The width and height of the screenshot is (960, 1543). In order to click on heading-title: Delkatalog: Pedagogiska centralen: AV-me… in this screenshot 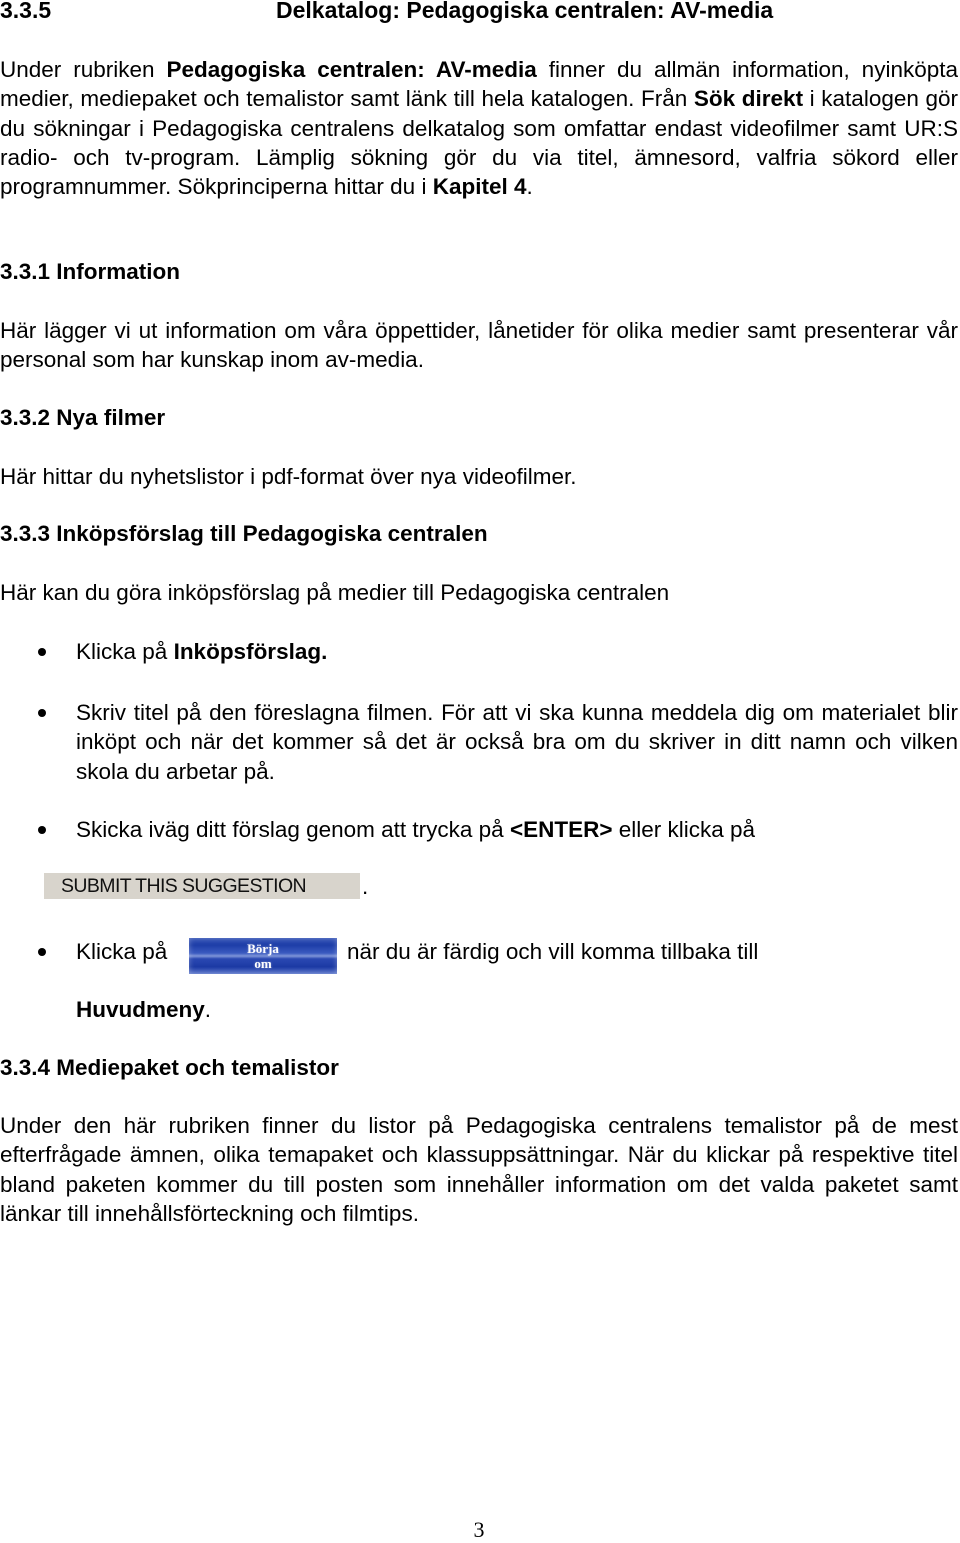, I will do `click(525, 11)`.